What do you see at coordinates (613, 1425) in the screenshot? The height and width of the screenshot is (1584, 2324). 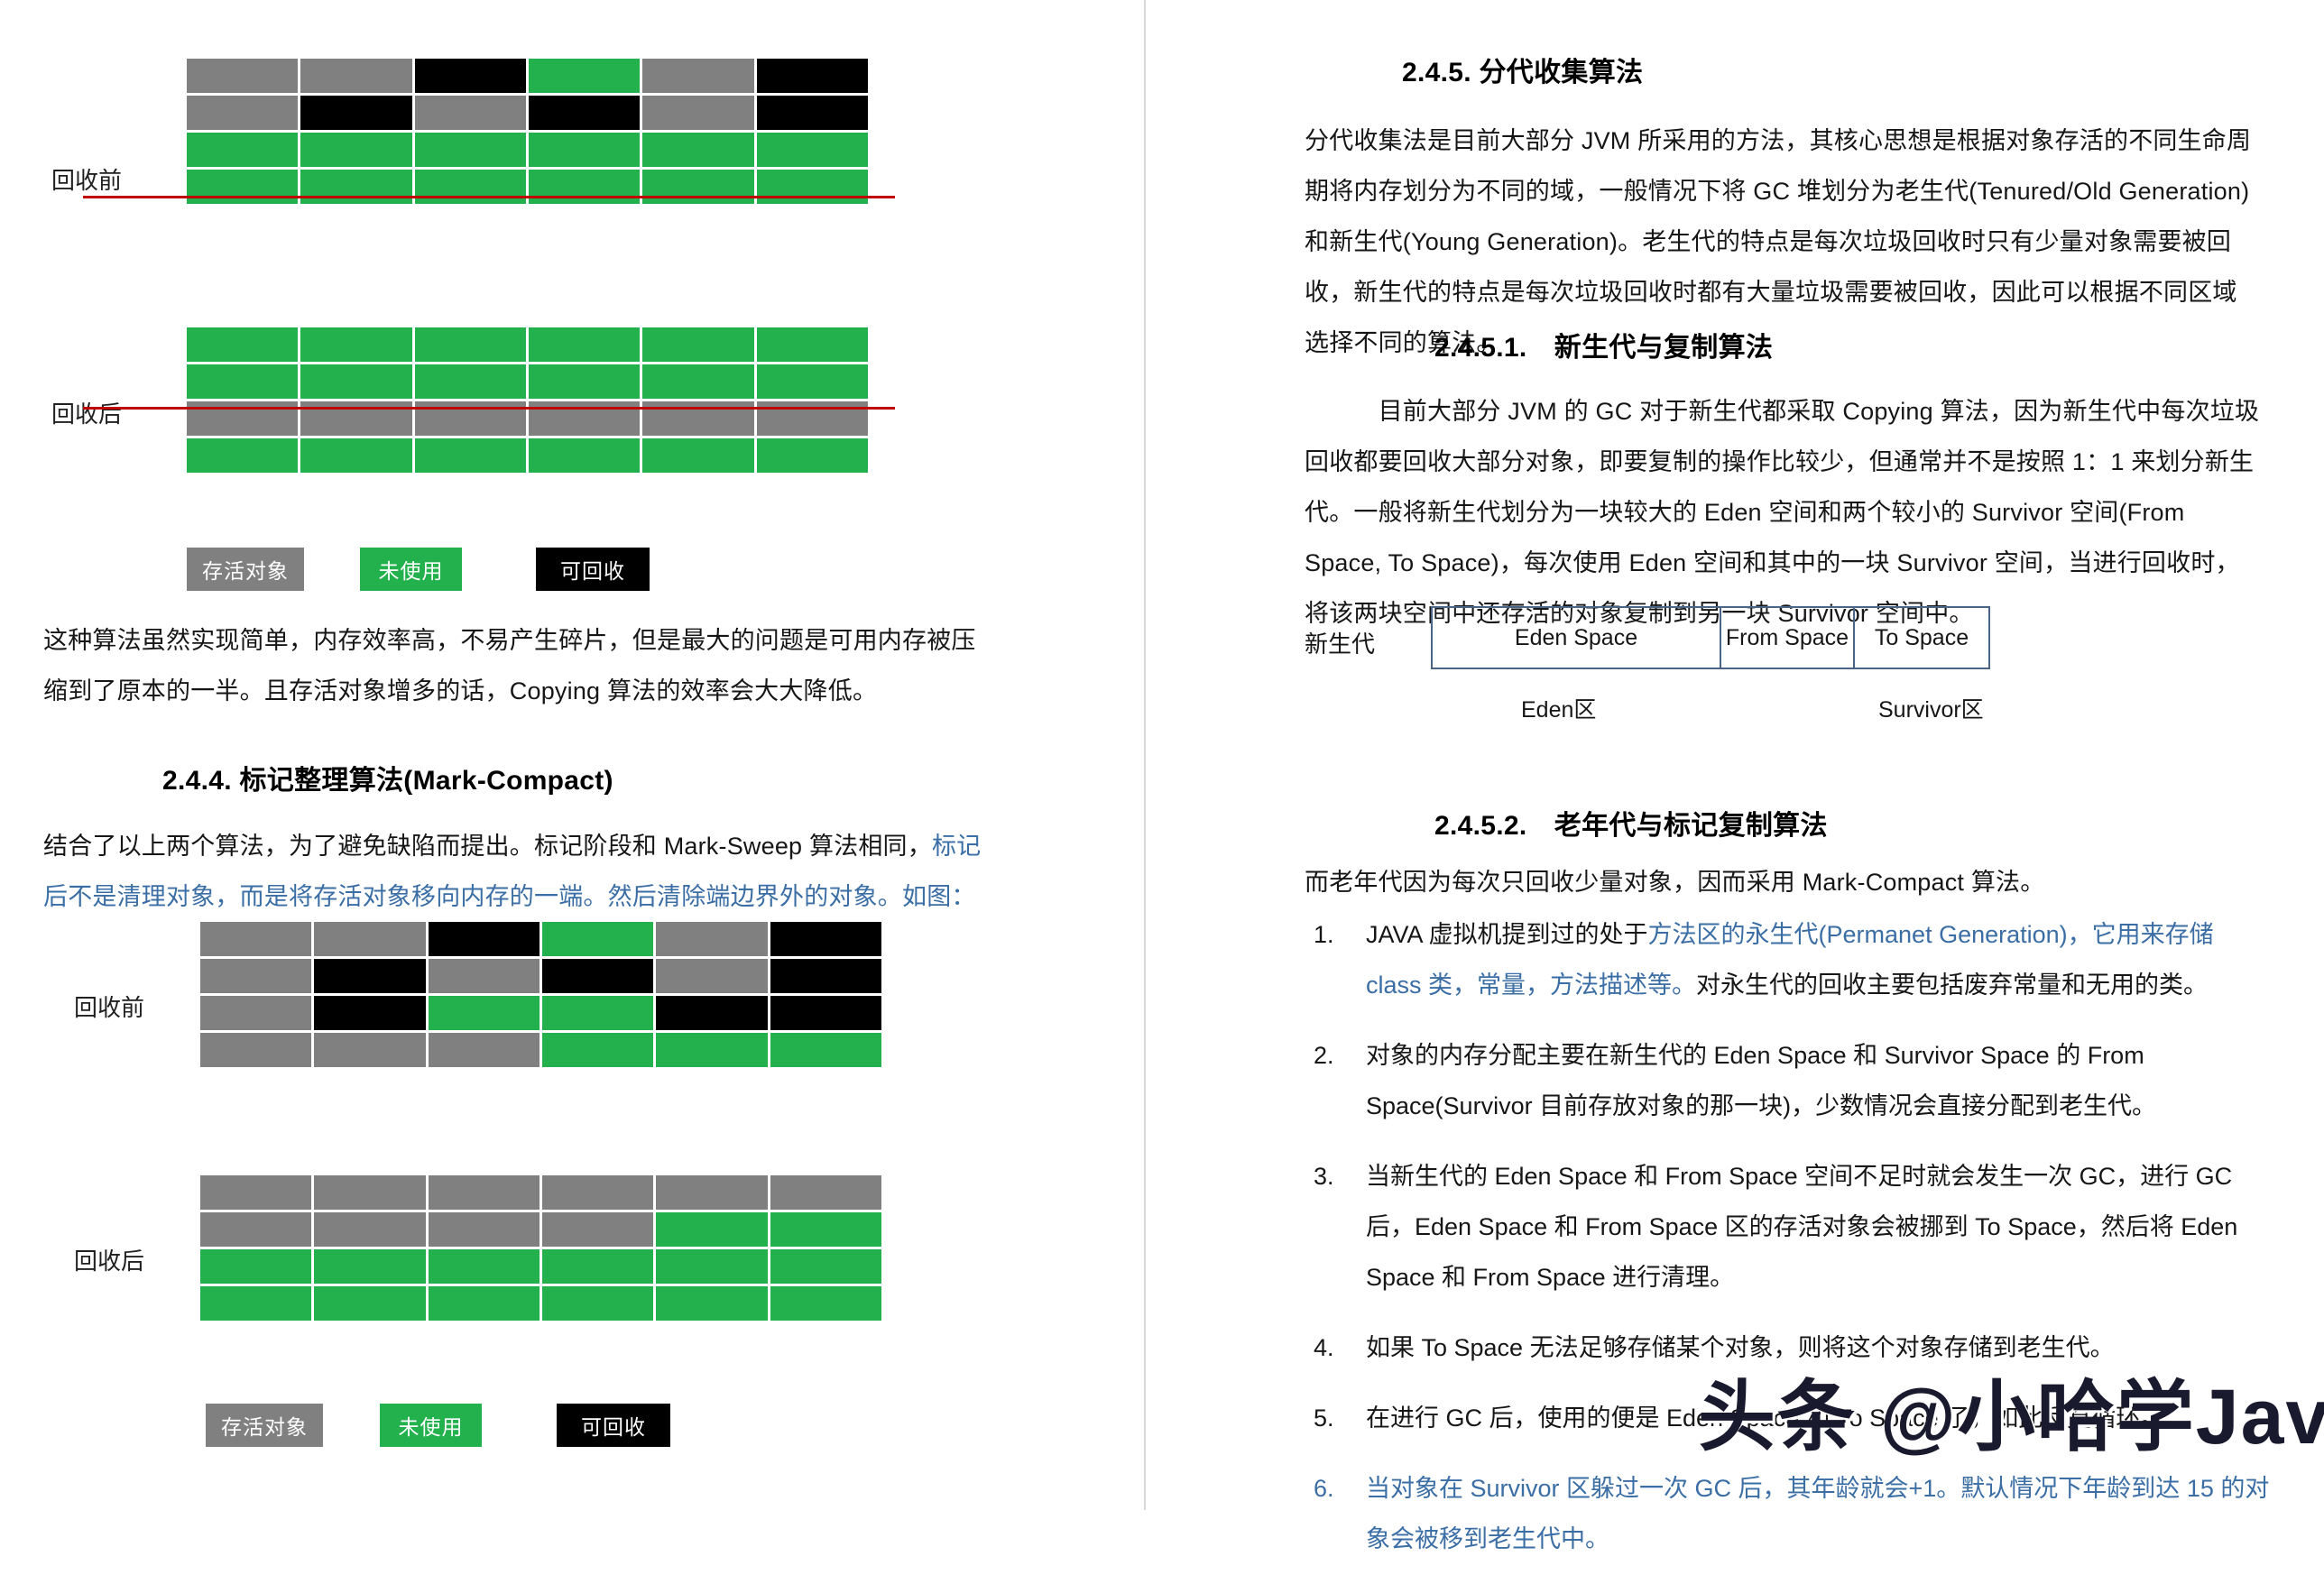 I see `legend-recyclable: 可回收` at bounding box center [613, 1425].